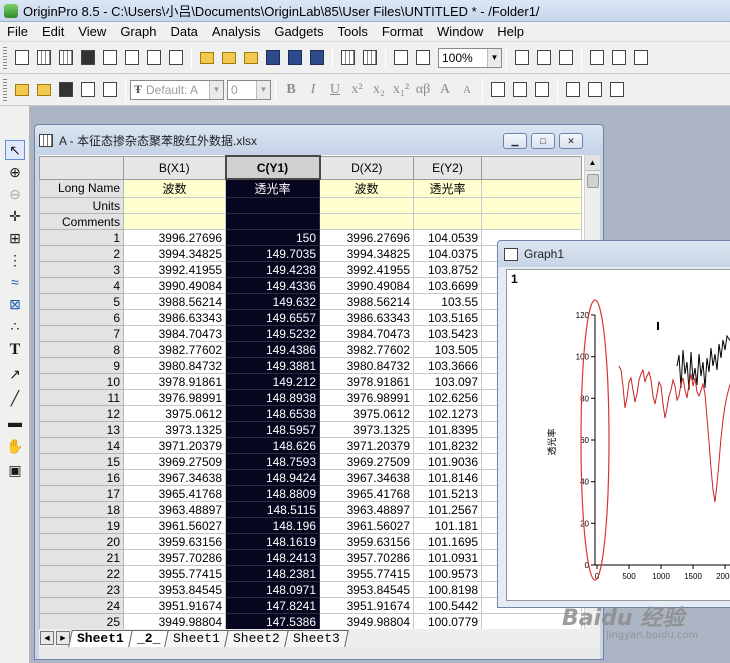 Image resolution: width=730 pixels, height=663 pixels. I want to click on data-cell: 3978.91861, so click(366, 381).